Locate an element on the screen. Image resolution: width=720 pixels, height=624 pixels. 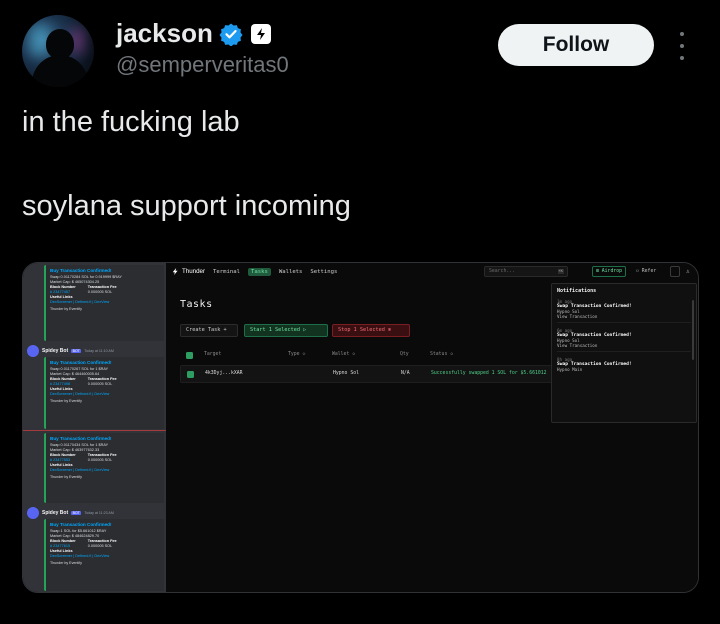
start-selected-button: Start 1 Selected ▷ is located at coordinates (286, 330).